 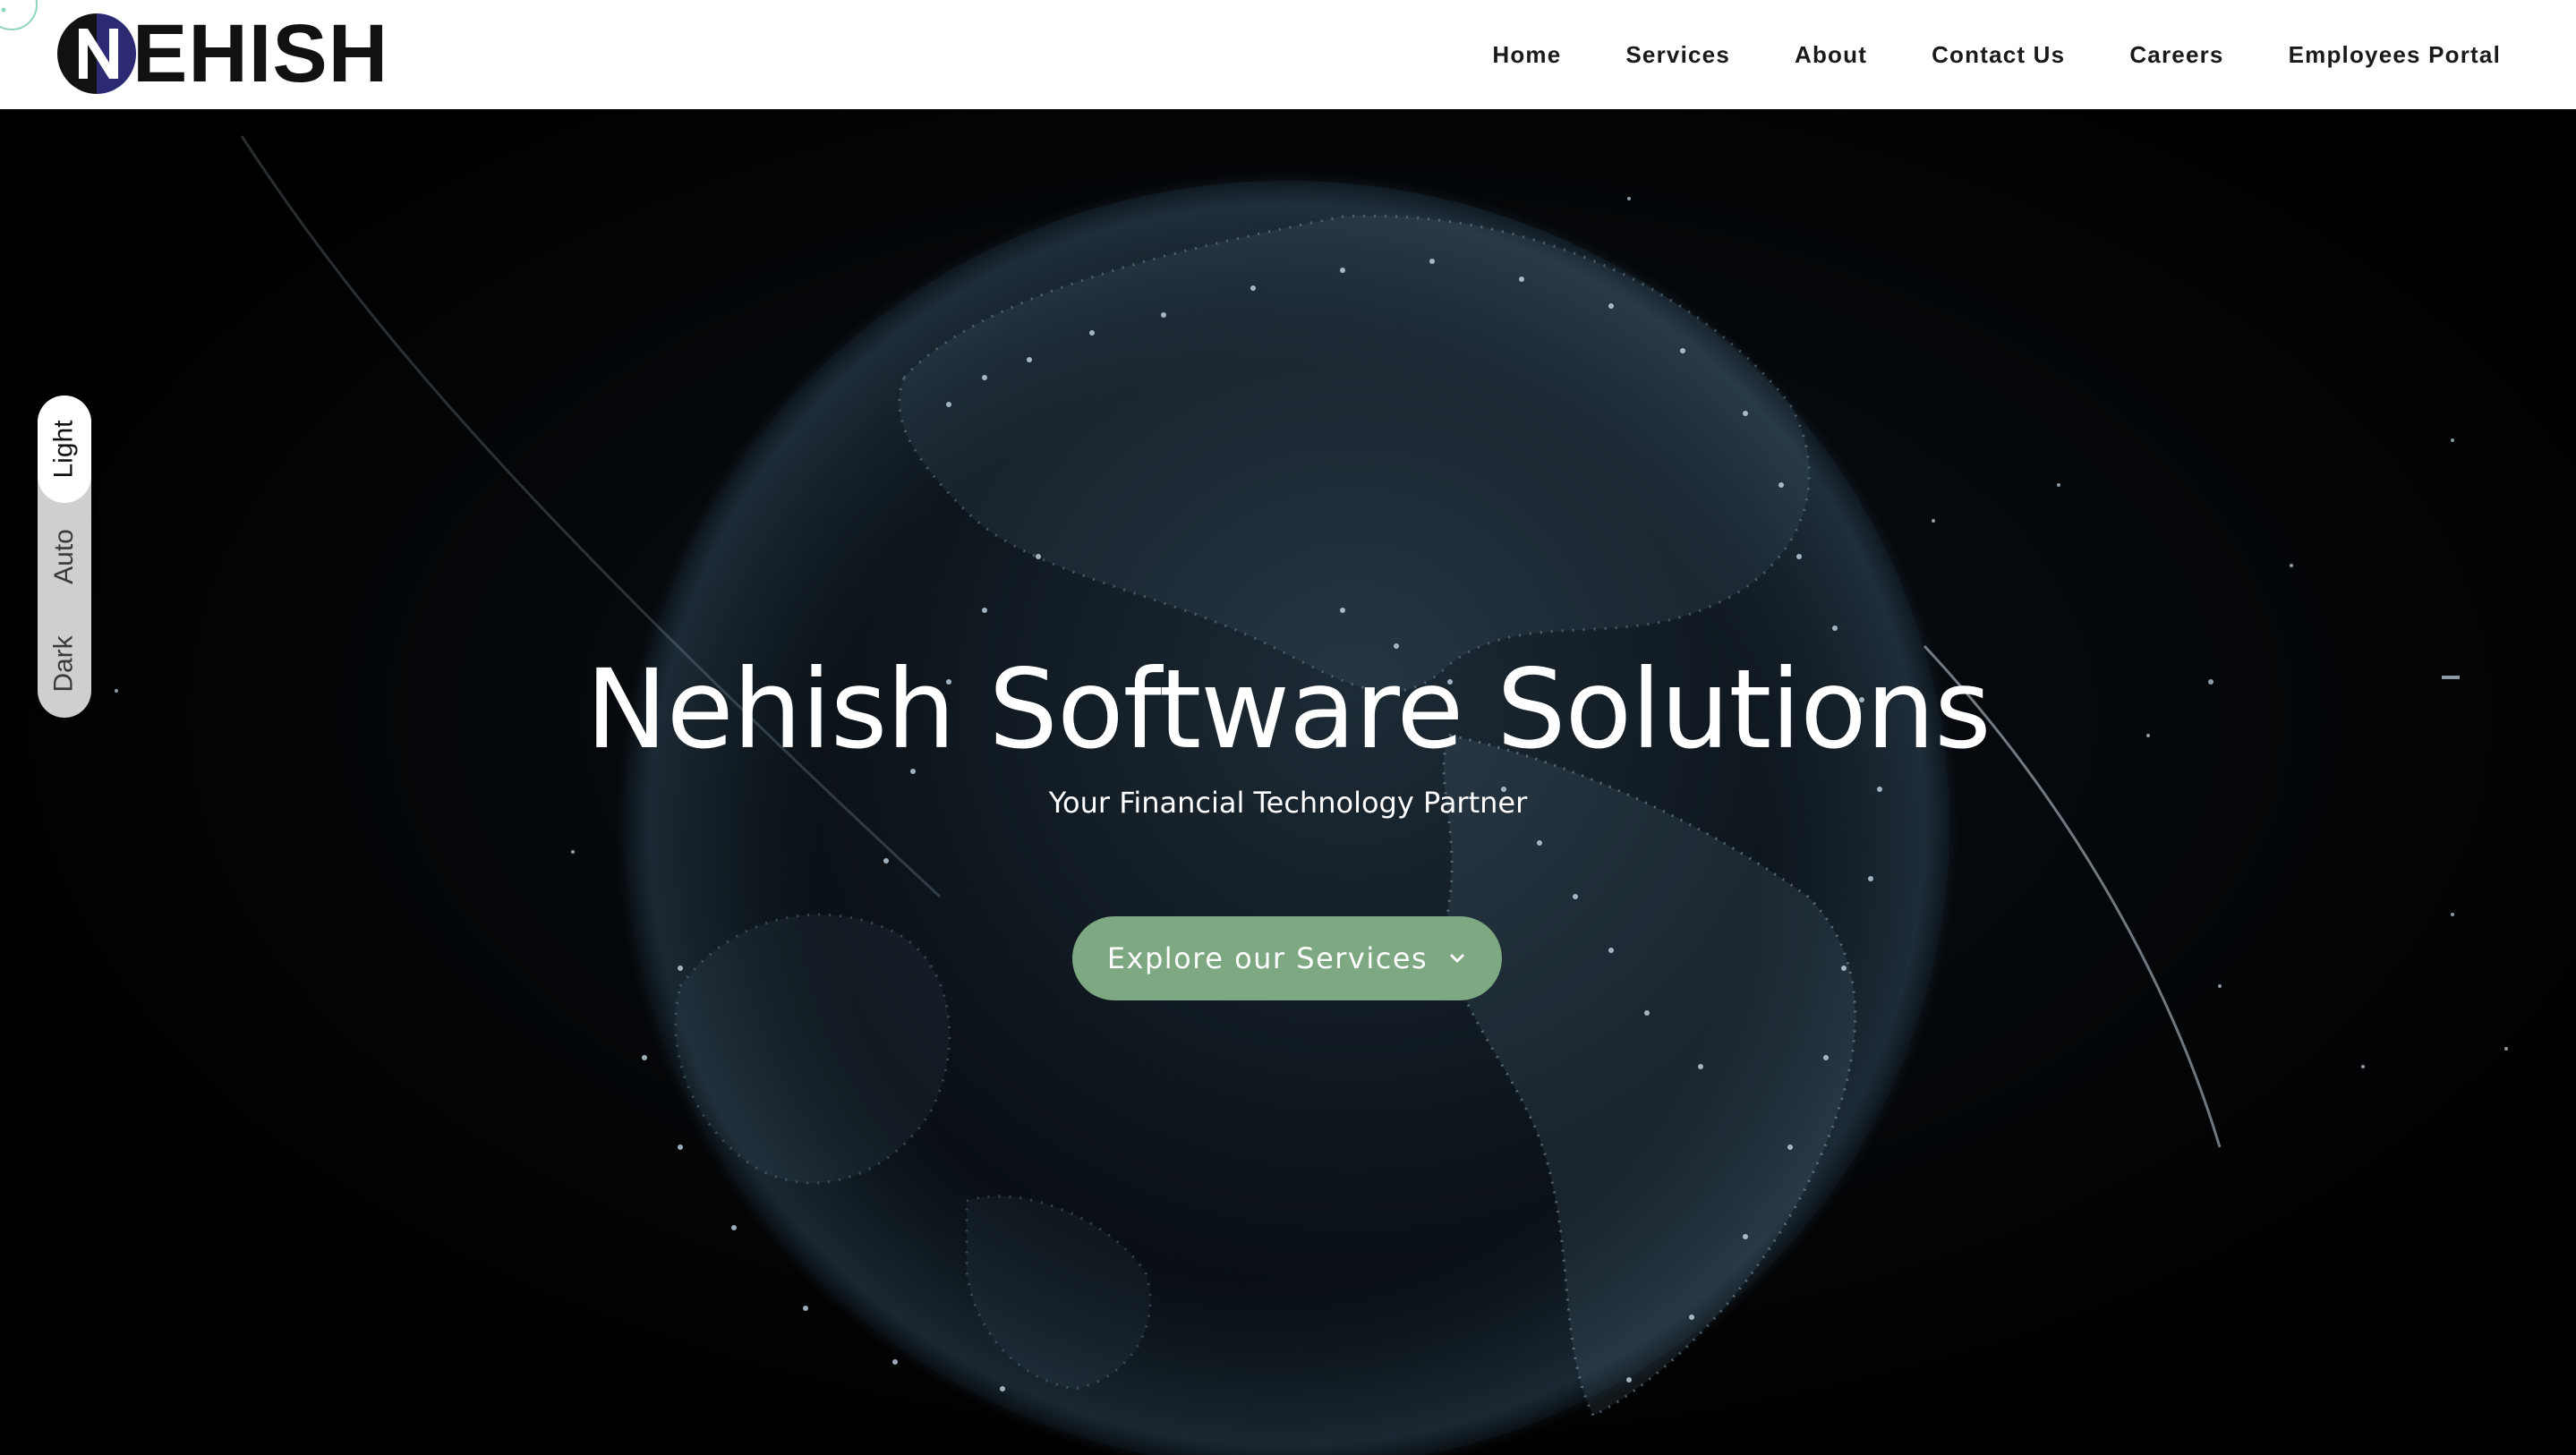 I want to click on corner-decoration-icon, so click(x=19, y=15).